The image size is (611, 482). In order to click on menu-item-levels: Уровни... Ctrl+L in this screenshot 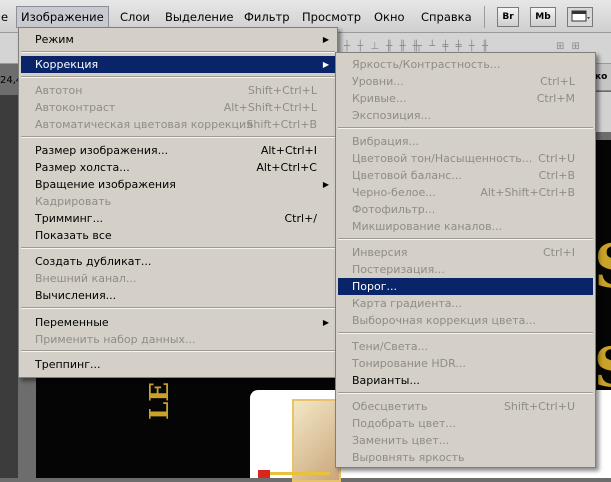, I will do `click(465, 81)`.